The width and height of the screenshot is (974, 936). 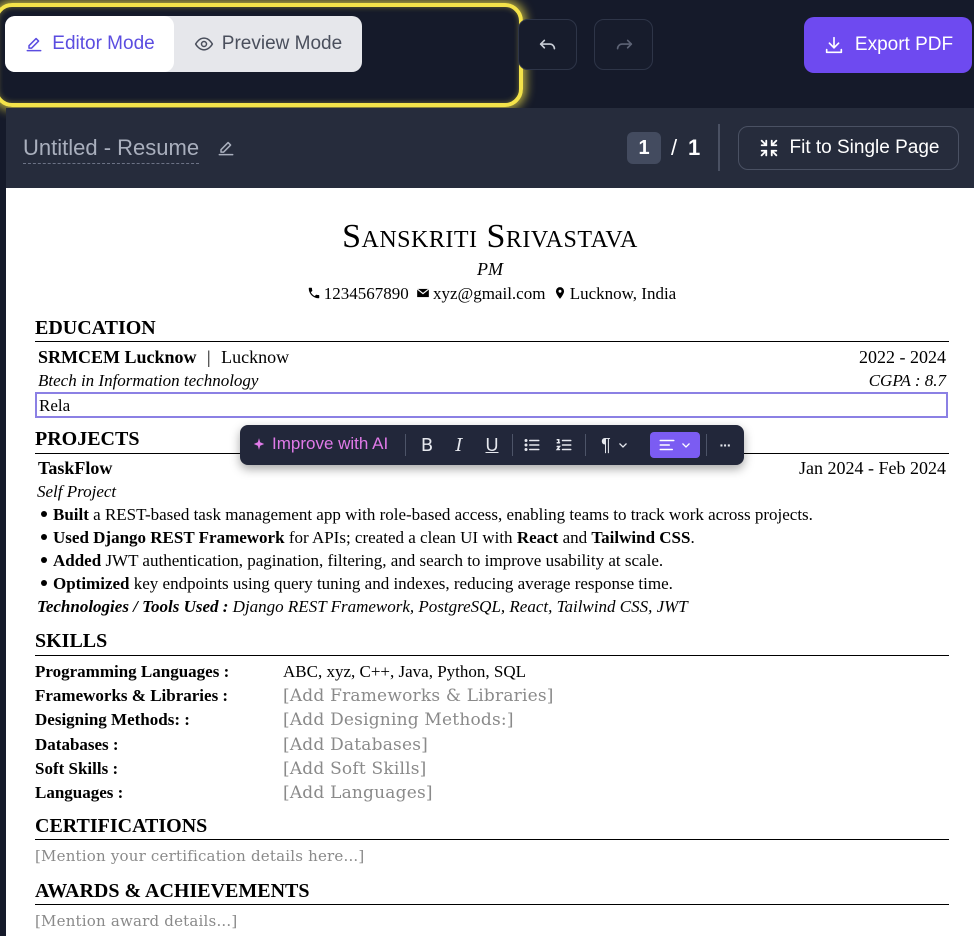 What do you see at coordinates (826, 381) in the screenshot?
I see `education-gpa: CGPA : 8.7` at bounding box center [826, 381].